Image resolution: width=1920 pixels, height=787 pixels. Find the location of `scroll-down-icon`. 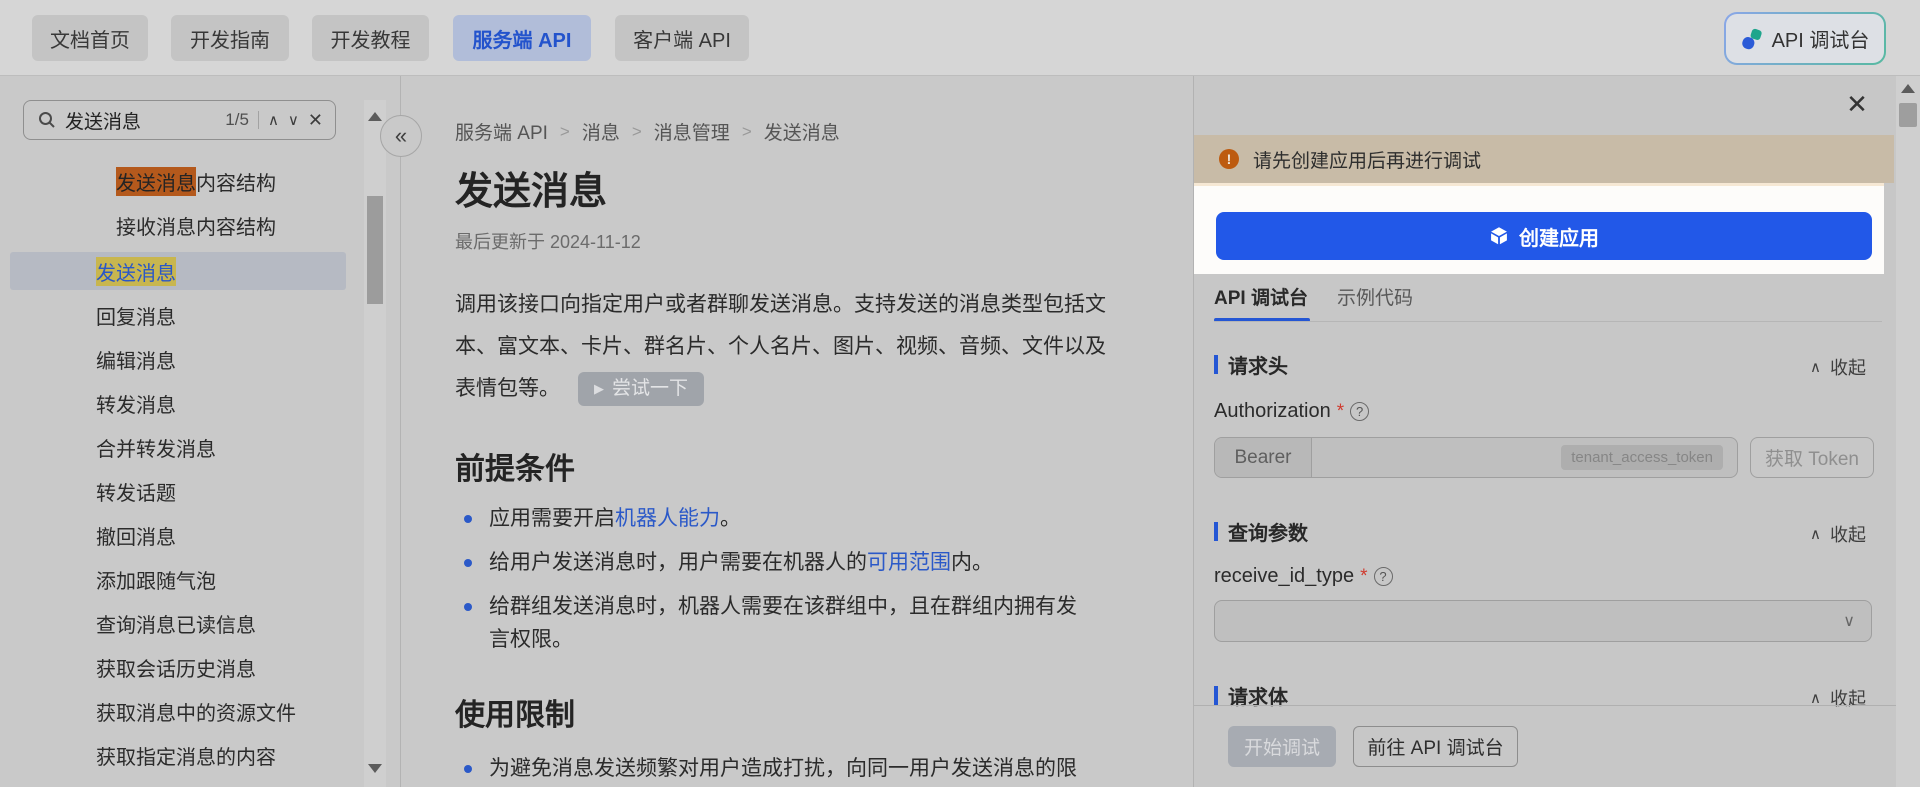

scroll-down-icon is located at coordinates (375, 768).